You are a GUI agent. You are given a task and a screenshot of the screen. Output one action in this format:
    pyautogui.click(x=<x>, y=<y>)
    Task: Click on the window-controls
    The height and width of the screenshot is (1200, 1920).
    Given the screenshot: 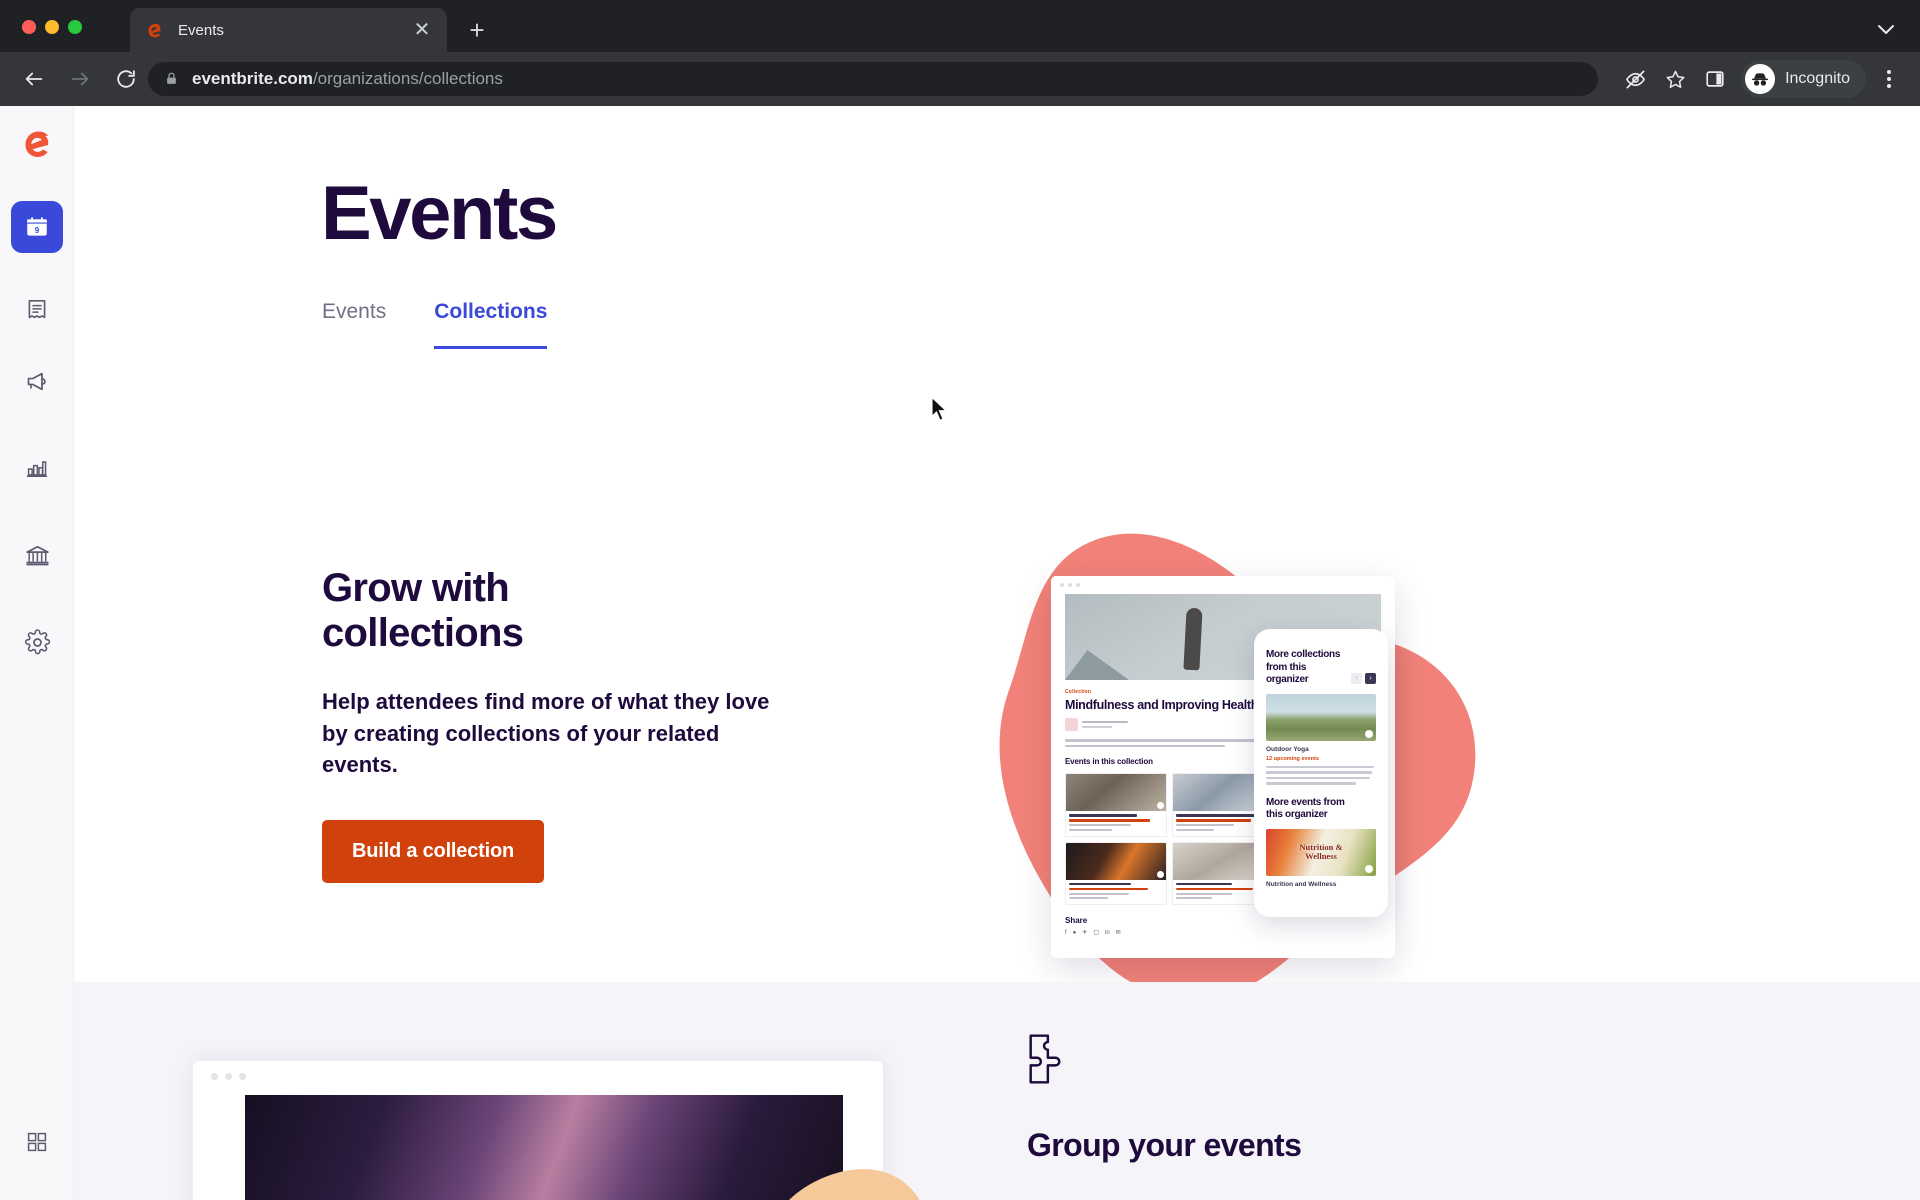 What is the action you would take?
    pyautogui.click(x=52, y=27)
    